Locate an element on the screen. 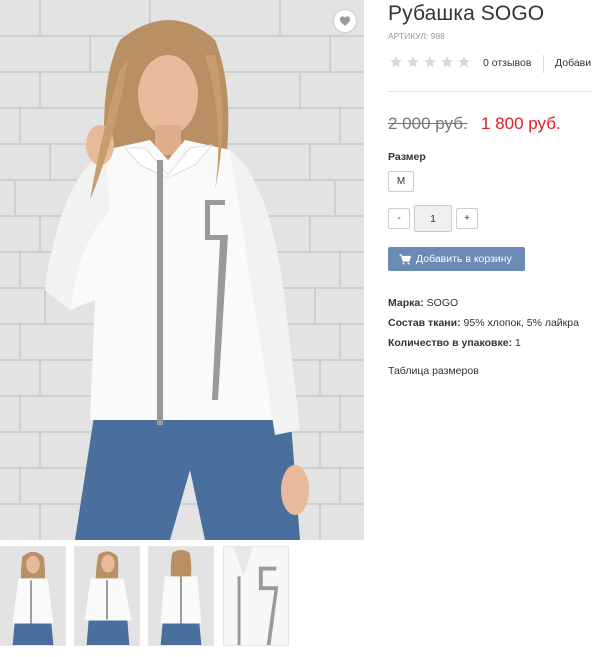 The width and height of the screenshot is (592, 657). rating-stars is located at coordinates (431, 62).